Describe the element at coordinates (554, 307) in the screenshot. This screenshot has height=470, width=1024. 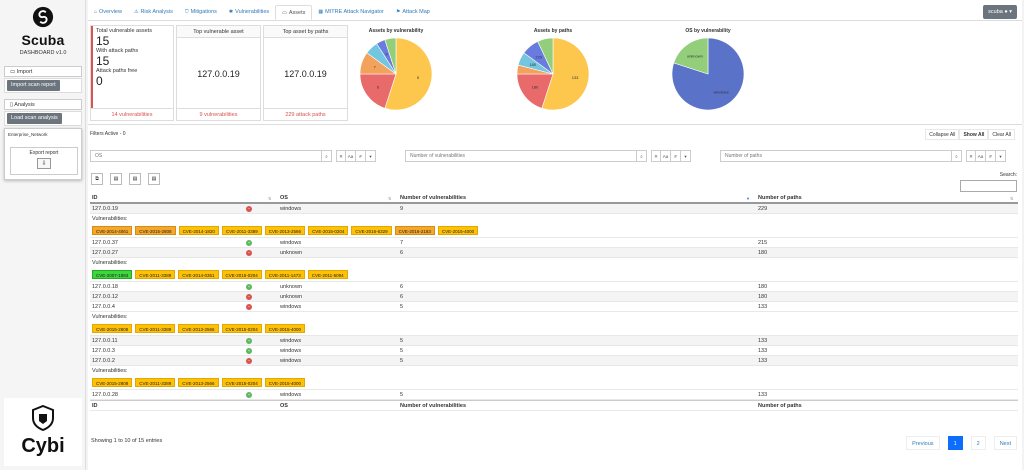
I see `table-row: 127.0.0.4 windows 5 133 −` at that location.